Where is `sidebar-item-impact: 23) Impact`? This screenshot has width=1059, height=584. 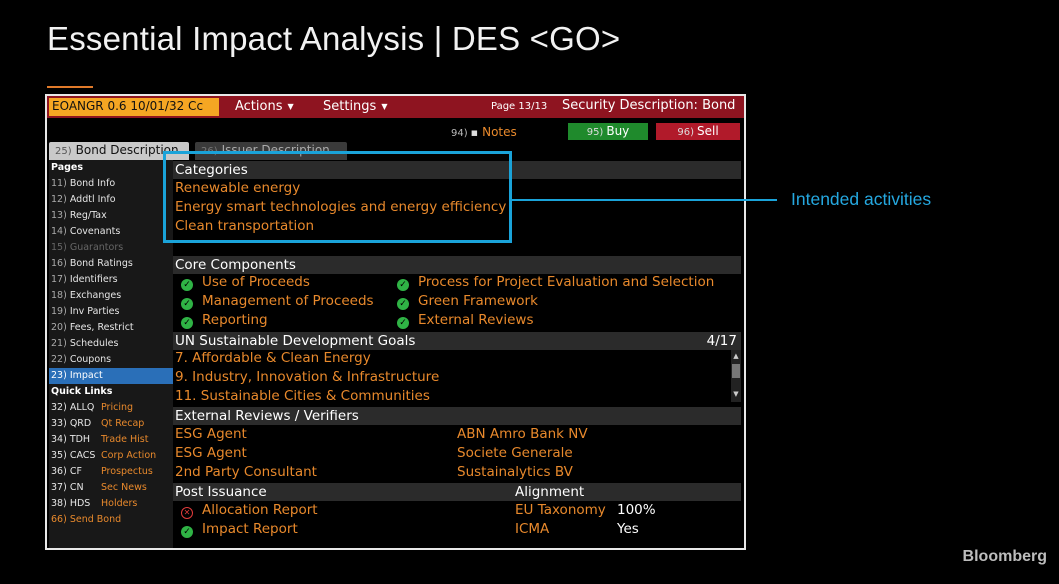 sidebar-item-impact: 23) Impact is located at coordinates (111, 376).